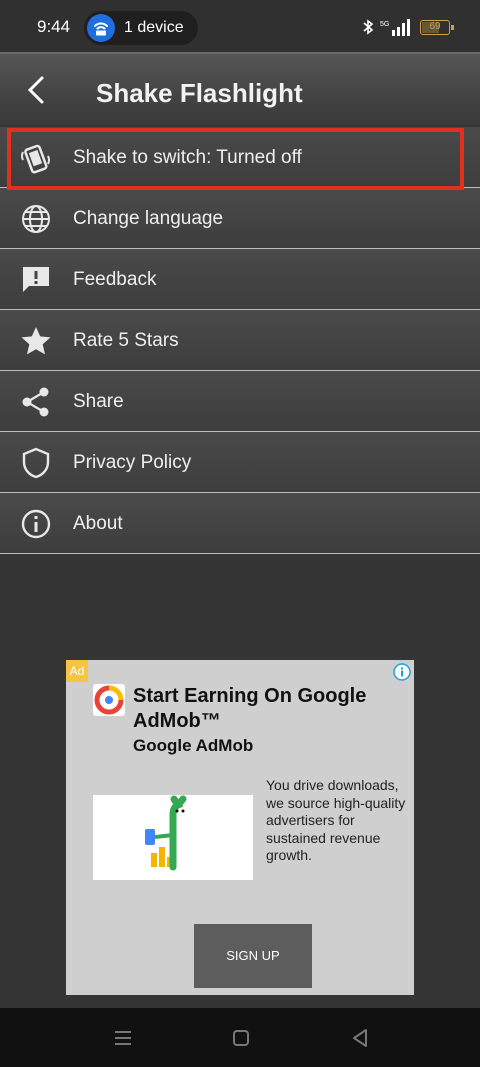 The height and width of the screenshot is (1067, 480). What do you see at coordinates (368, 27) in the screenshot?
I see `bluetooth-icon` at bounding box center [368, 27].